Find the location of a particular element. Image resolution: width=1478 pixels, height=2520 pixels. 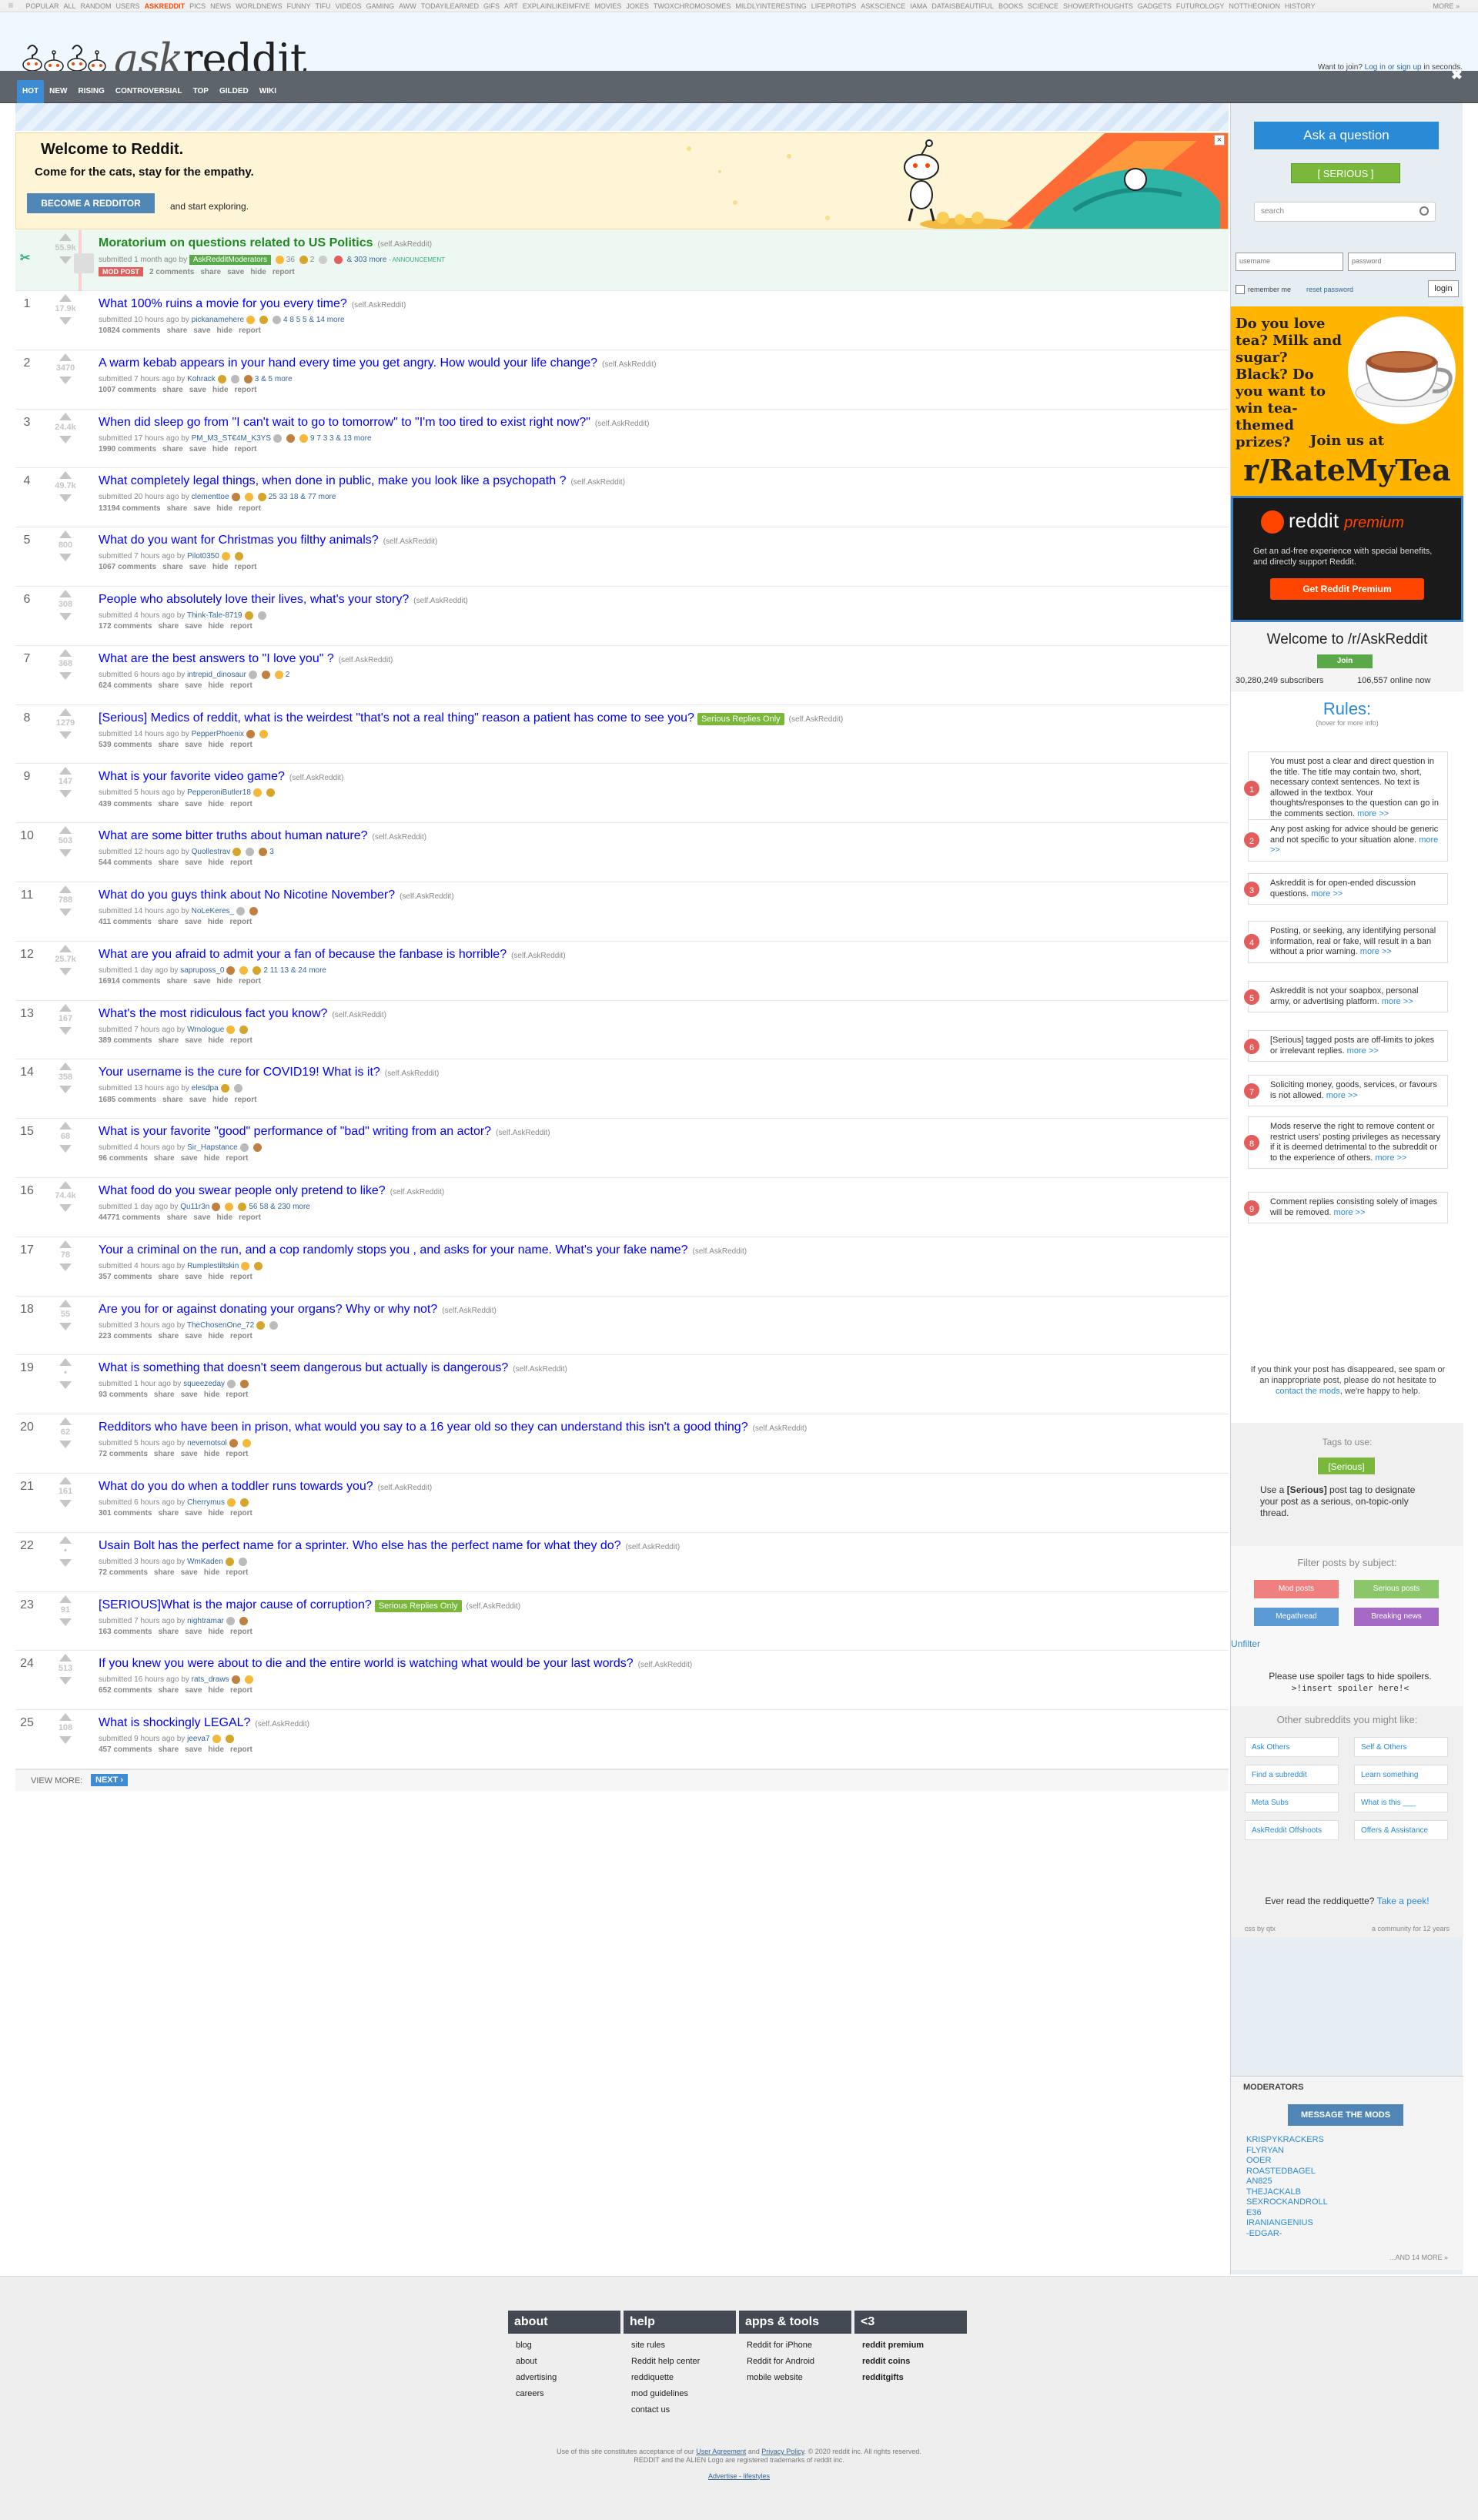

filter-mod-posts-button: Mod posts is located at coordinates (1296, 1589).